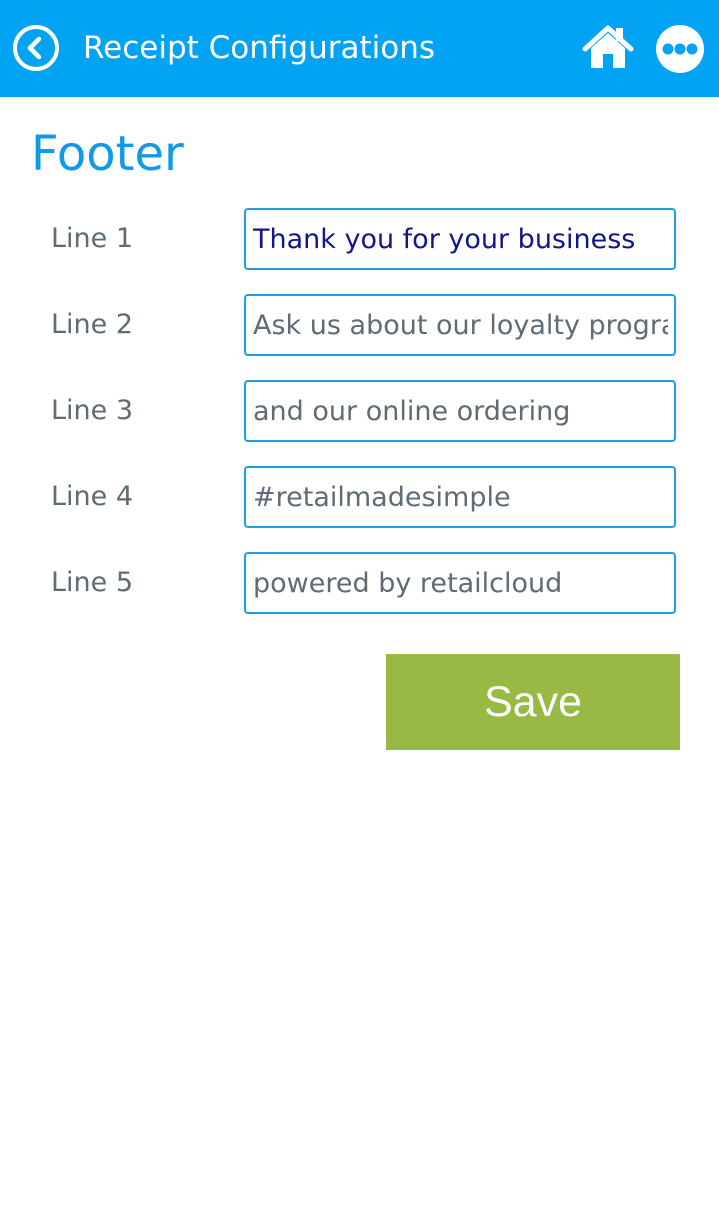  I want to click on line-3-input, so click(460, 411).